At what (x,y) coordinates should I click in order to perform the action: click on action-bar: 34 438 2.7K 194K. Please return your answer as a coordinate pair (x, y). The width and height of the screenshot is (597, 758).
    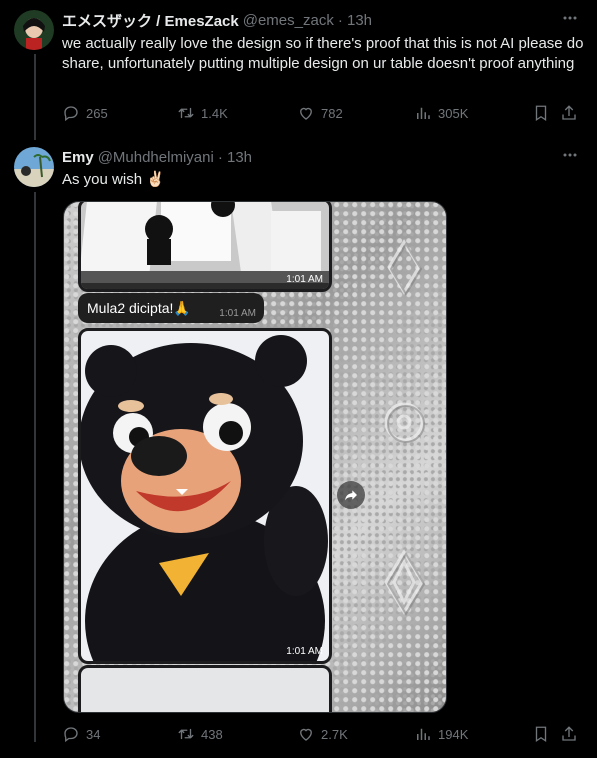
    Looking at the image, I should click on (322, 735).